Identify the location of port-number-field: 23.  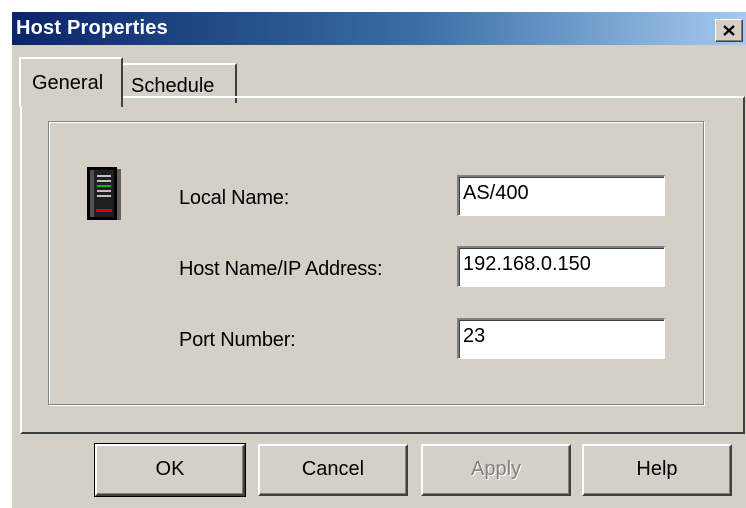
(561, 338).